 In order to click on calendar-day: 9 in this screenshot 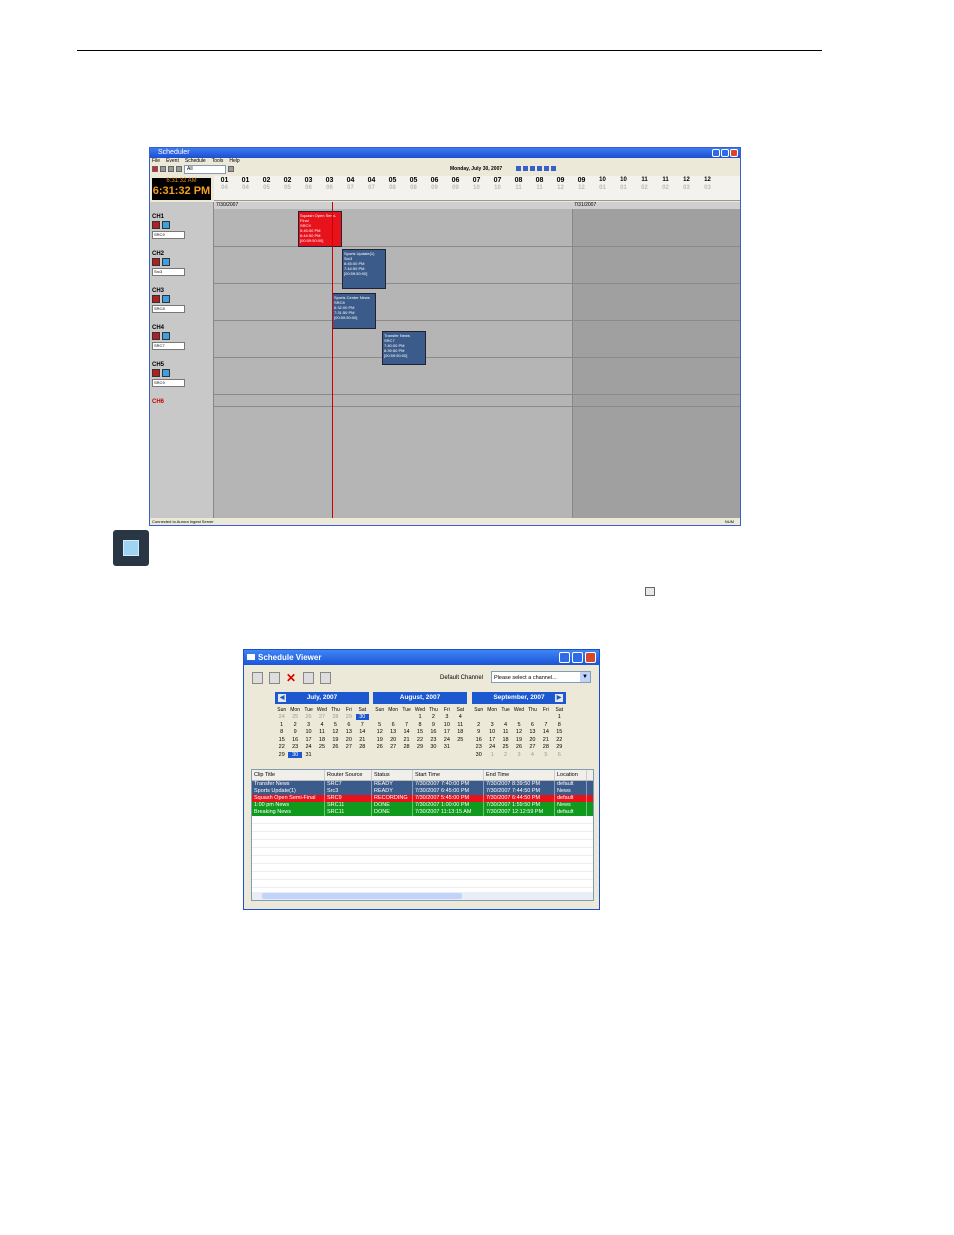, I will do `click(478, 732)`.